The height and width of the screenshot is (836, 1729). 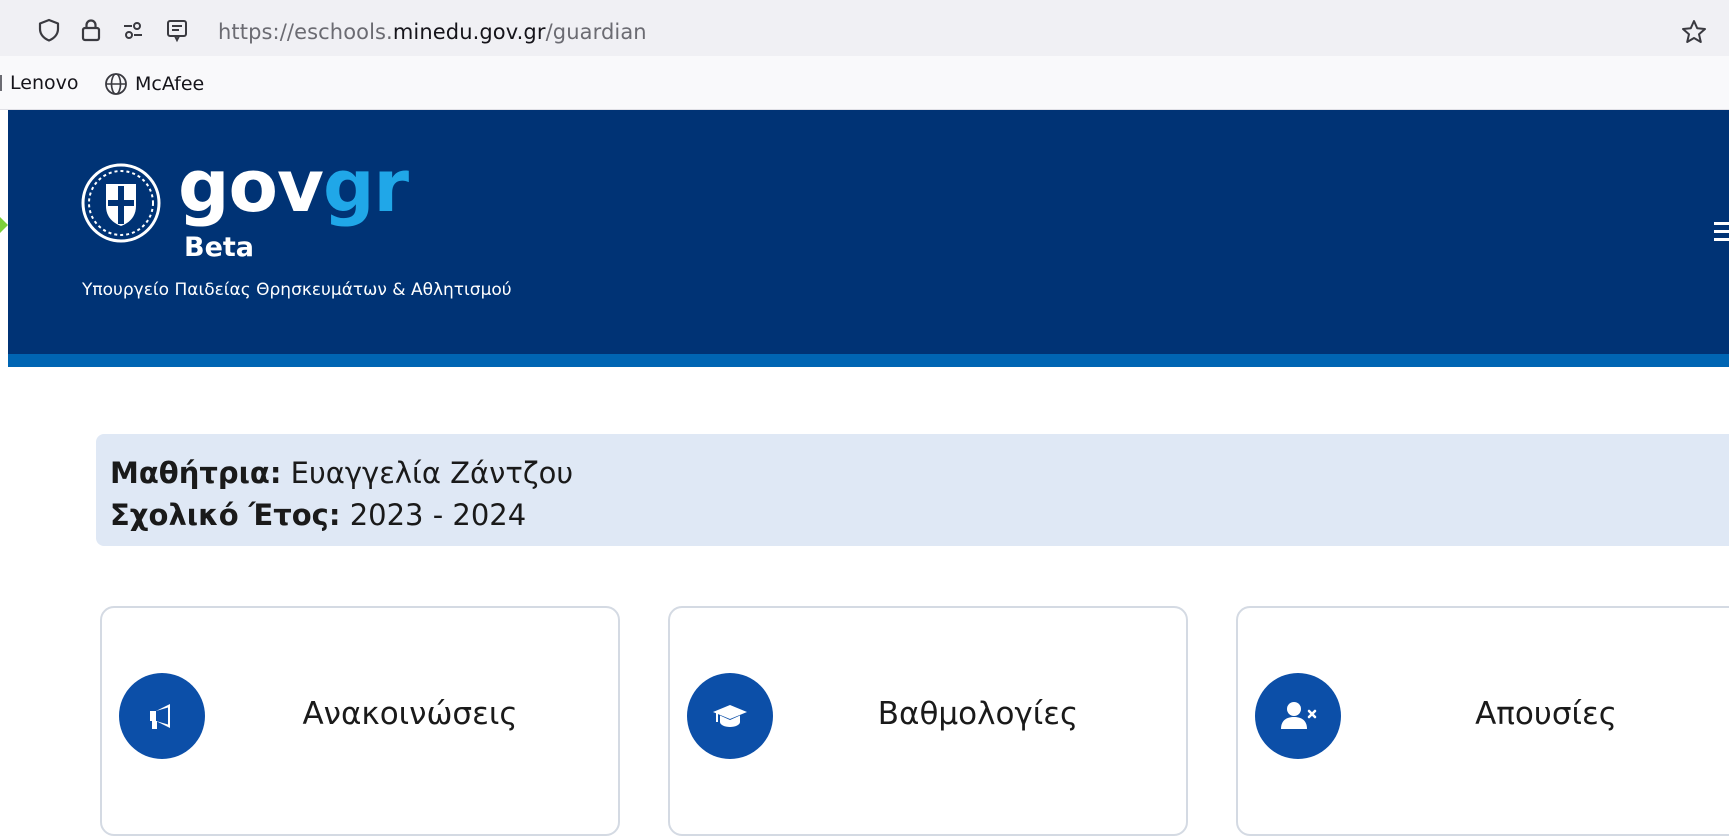 What do you see at coordinates (1298, 716) in the screenshot?
I see `user-times-icon` at bounding box center [1298, 716].